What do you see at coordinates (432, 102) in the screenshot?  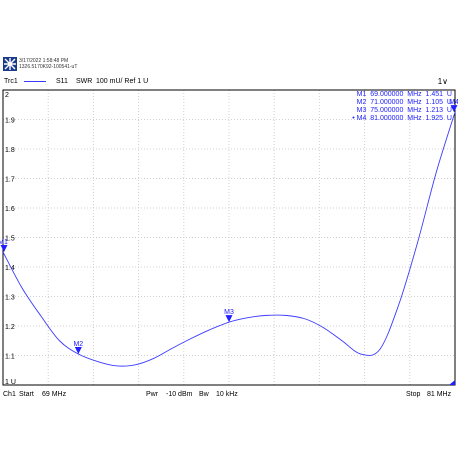 I see `marker-value: 1.105` at bounding box center [432, 102].